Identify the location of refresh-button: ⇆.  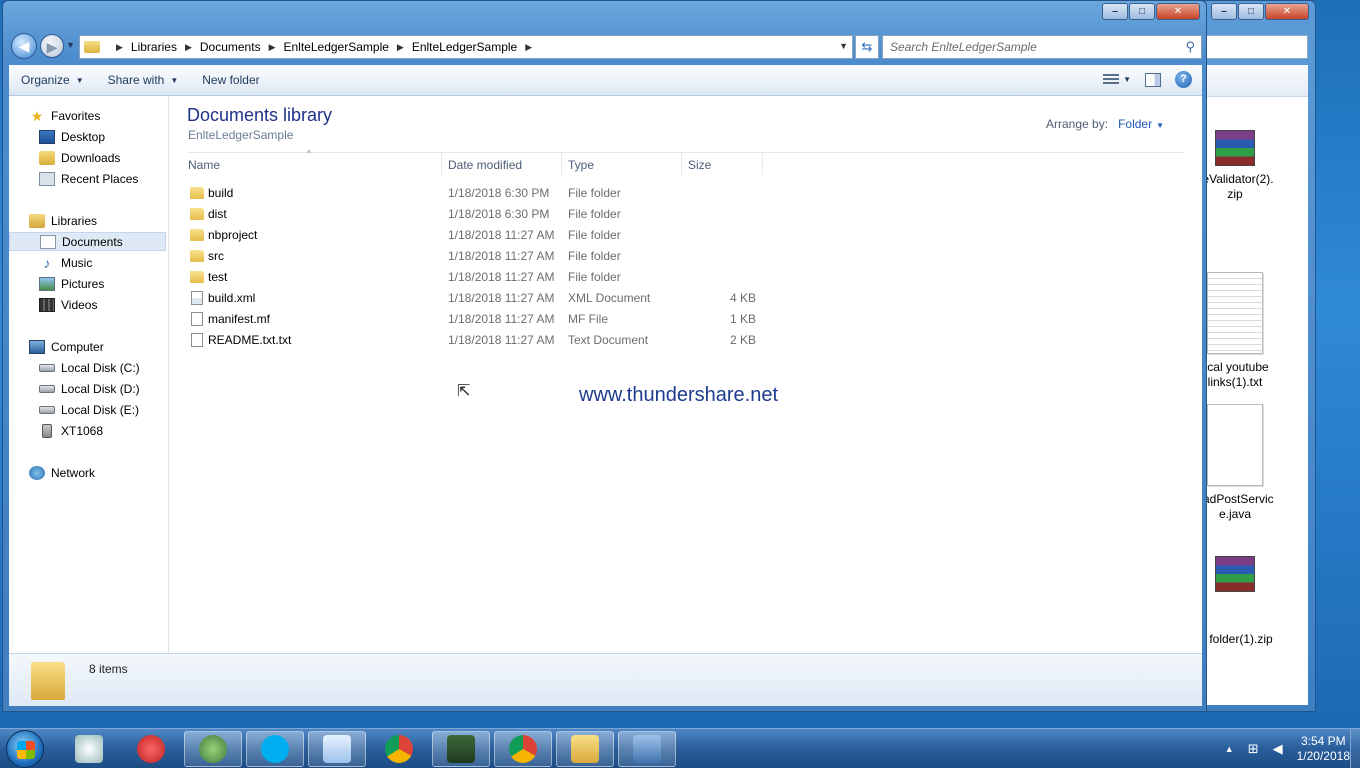
(867, 47).